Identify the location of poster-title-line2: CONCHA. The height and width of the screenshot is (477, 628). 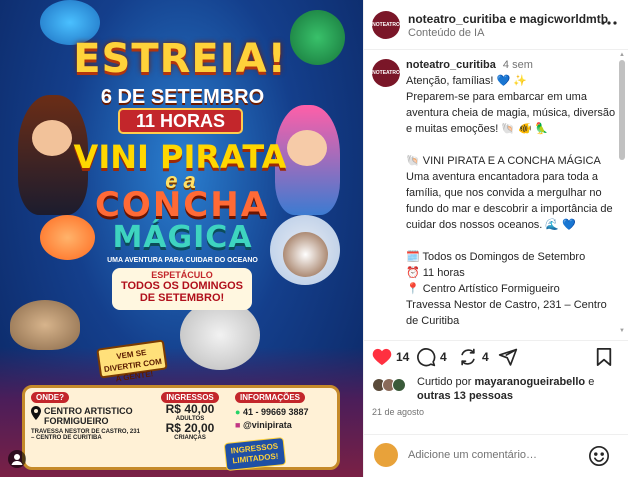
(182, 205).